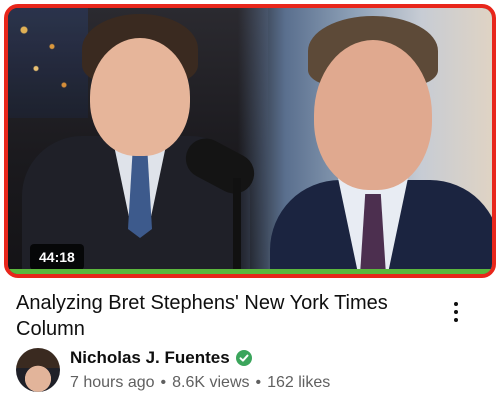 The height and width of the screenshot is (412, 500). What do you see at coordinates (373, 115) in the screenshot?
I see `person-right-face` at bounding box center [373, 115].